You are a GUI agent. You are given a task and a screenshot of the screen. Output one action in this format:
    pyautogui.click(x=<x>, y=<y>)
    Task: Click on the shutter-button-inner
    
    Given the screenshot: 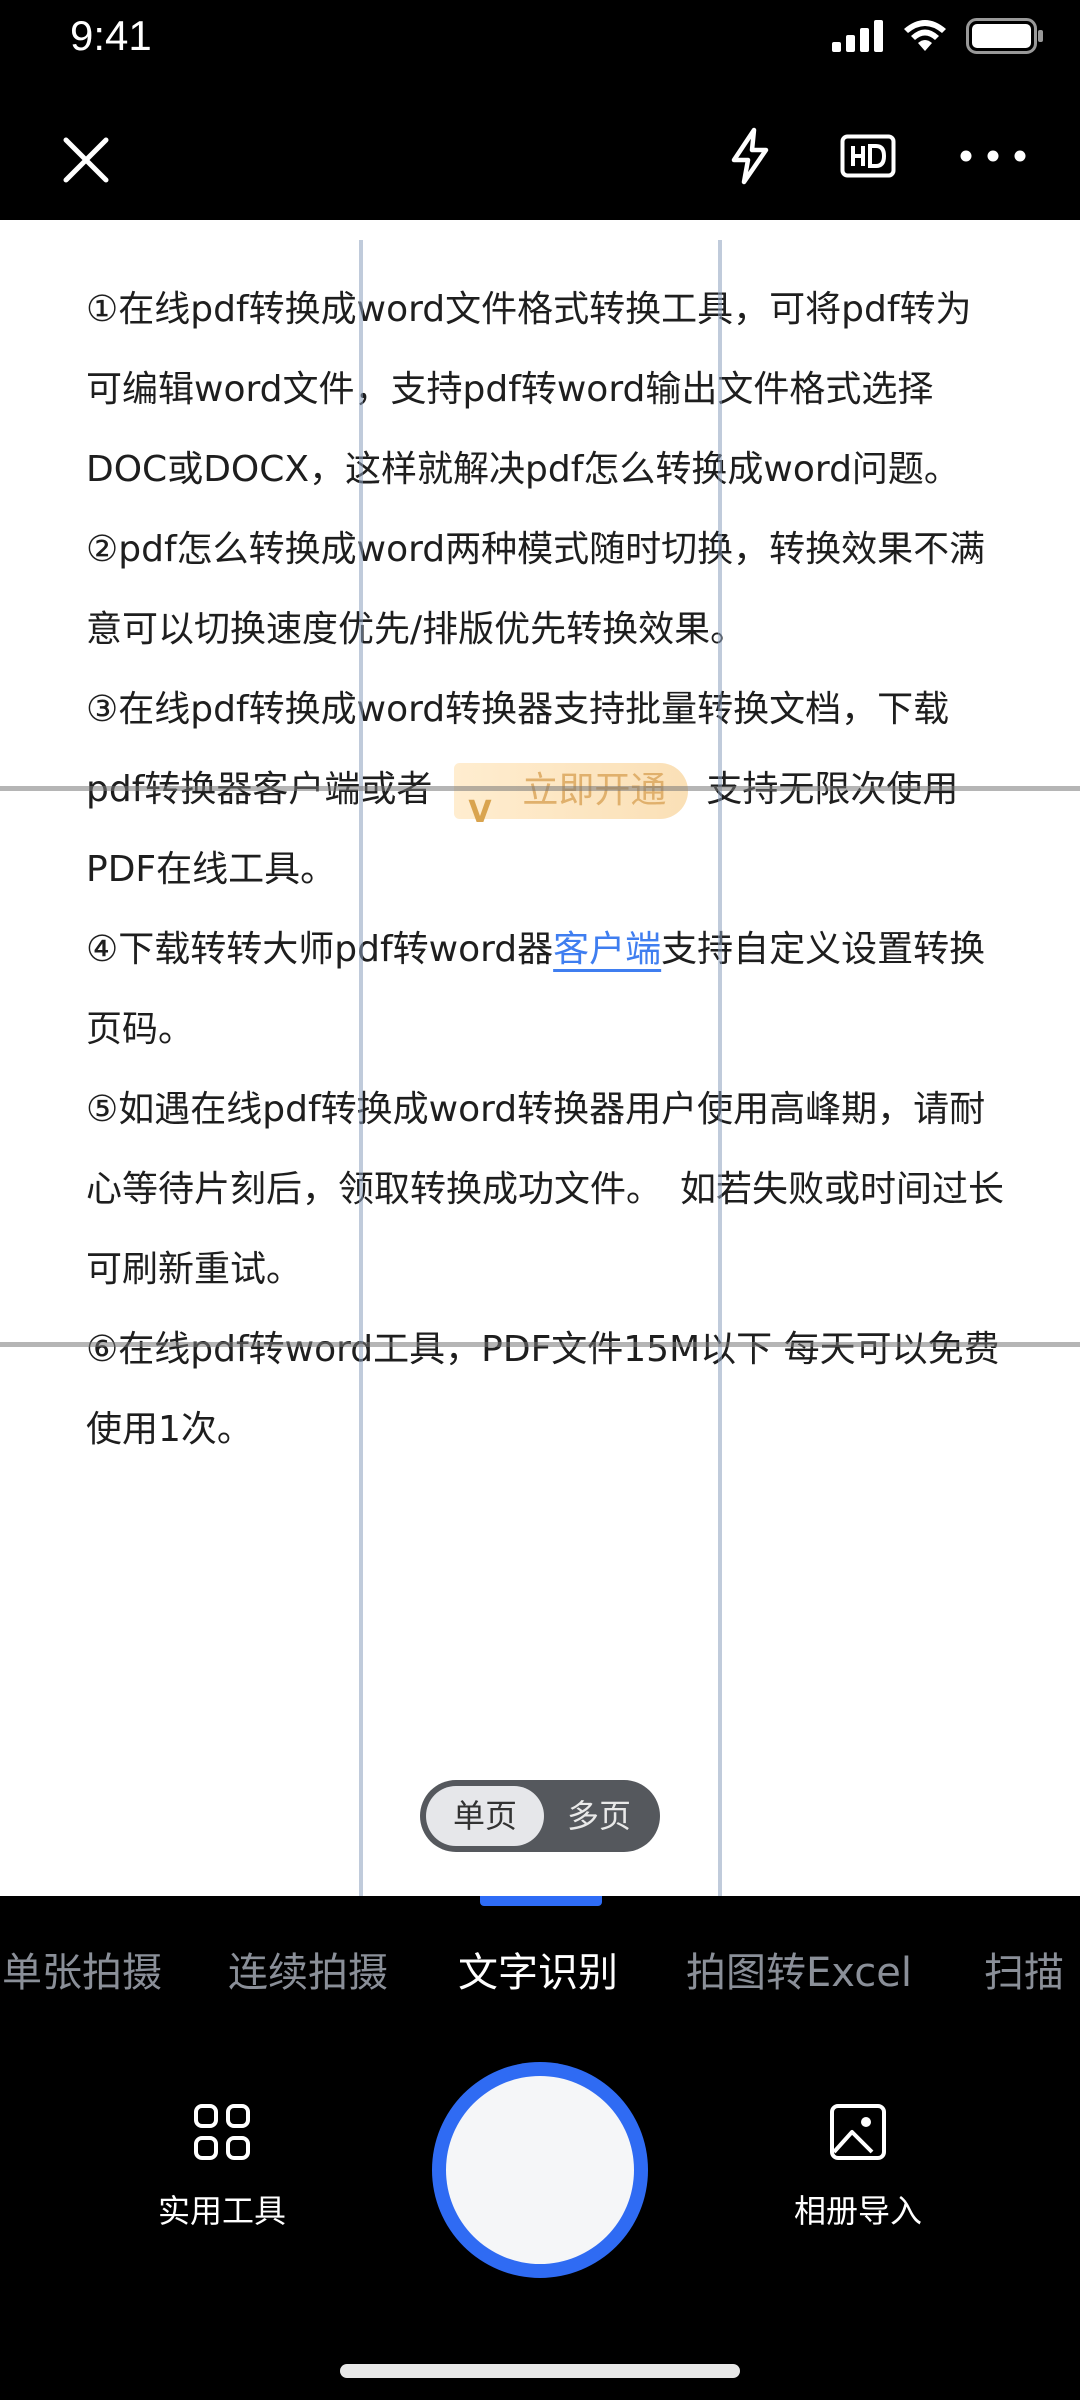 What is the action you would take?
    pyautogui.click(x=540, y=2170)
    